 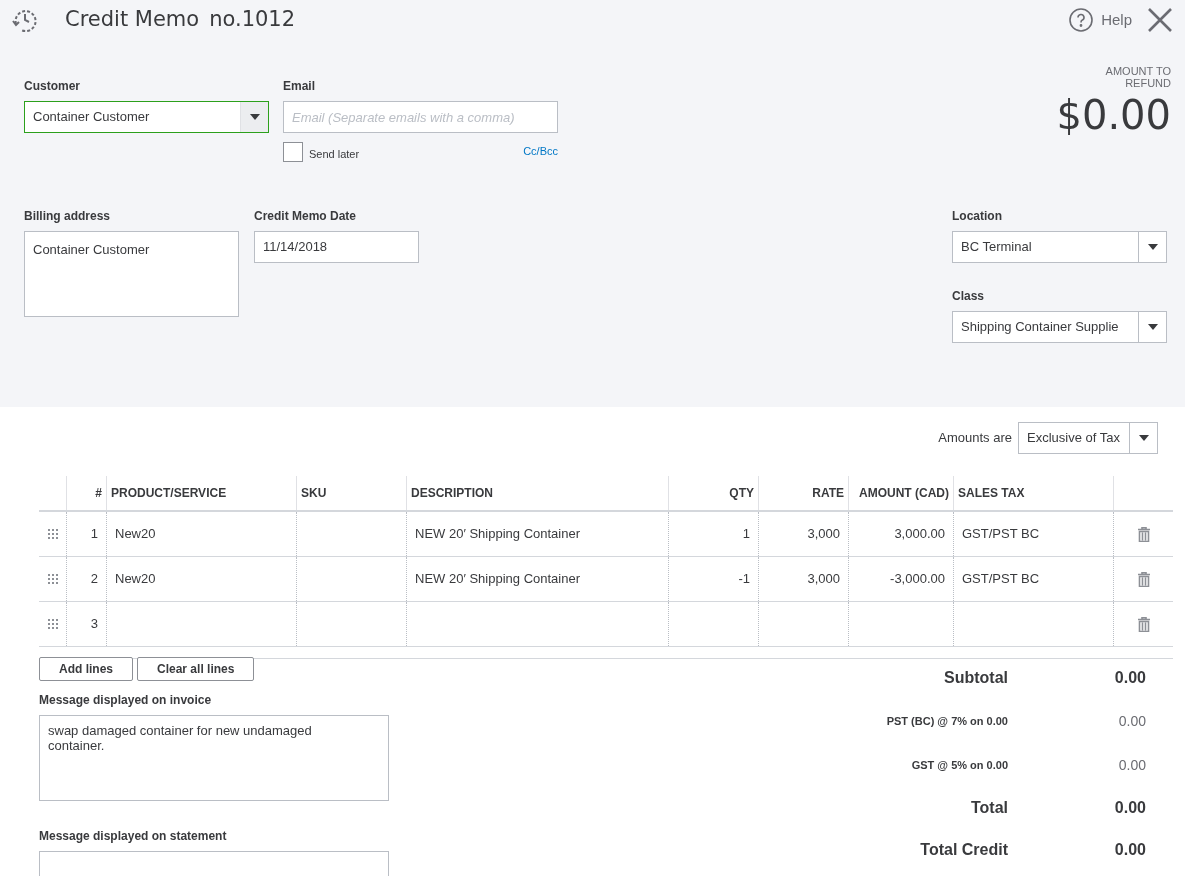 I want to click on table-cell-text: -1, so click(x=744, y=579).